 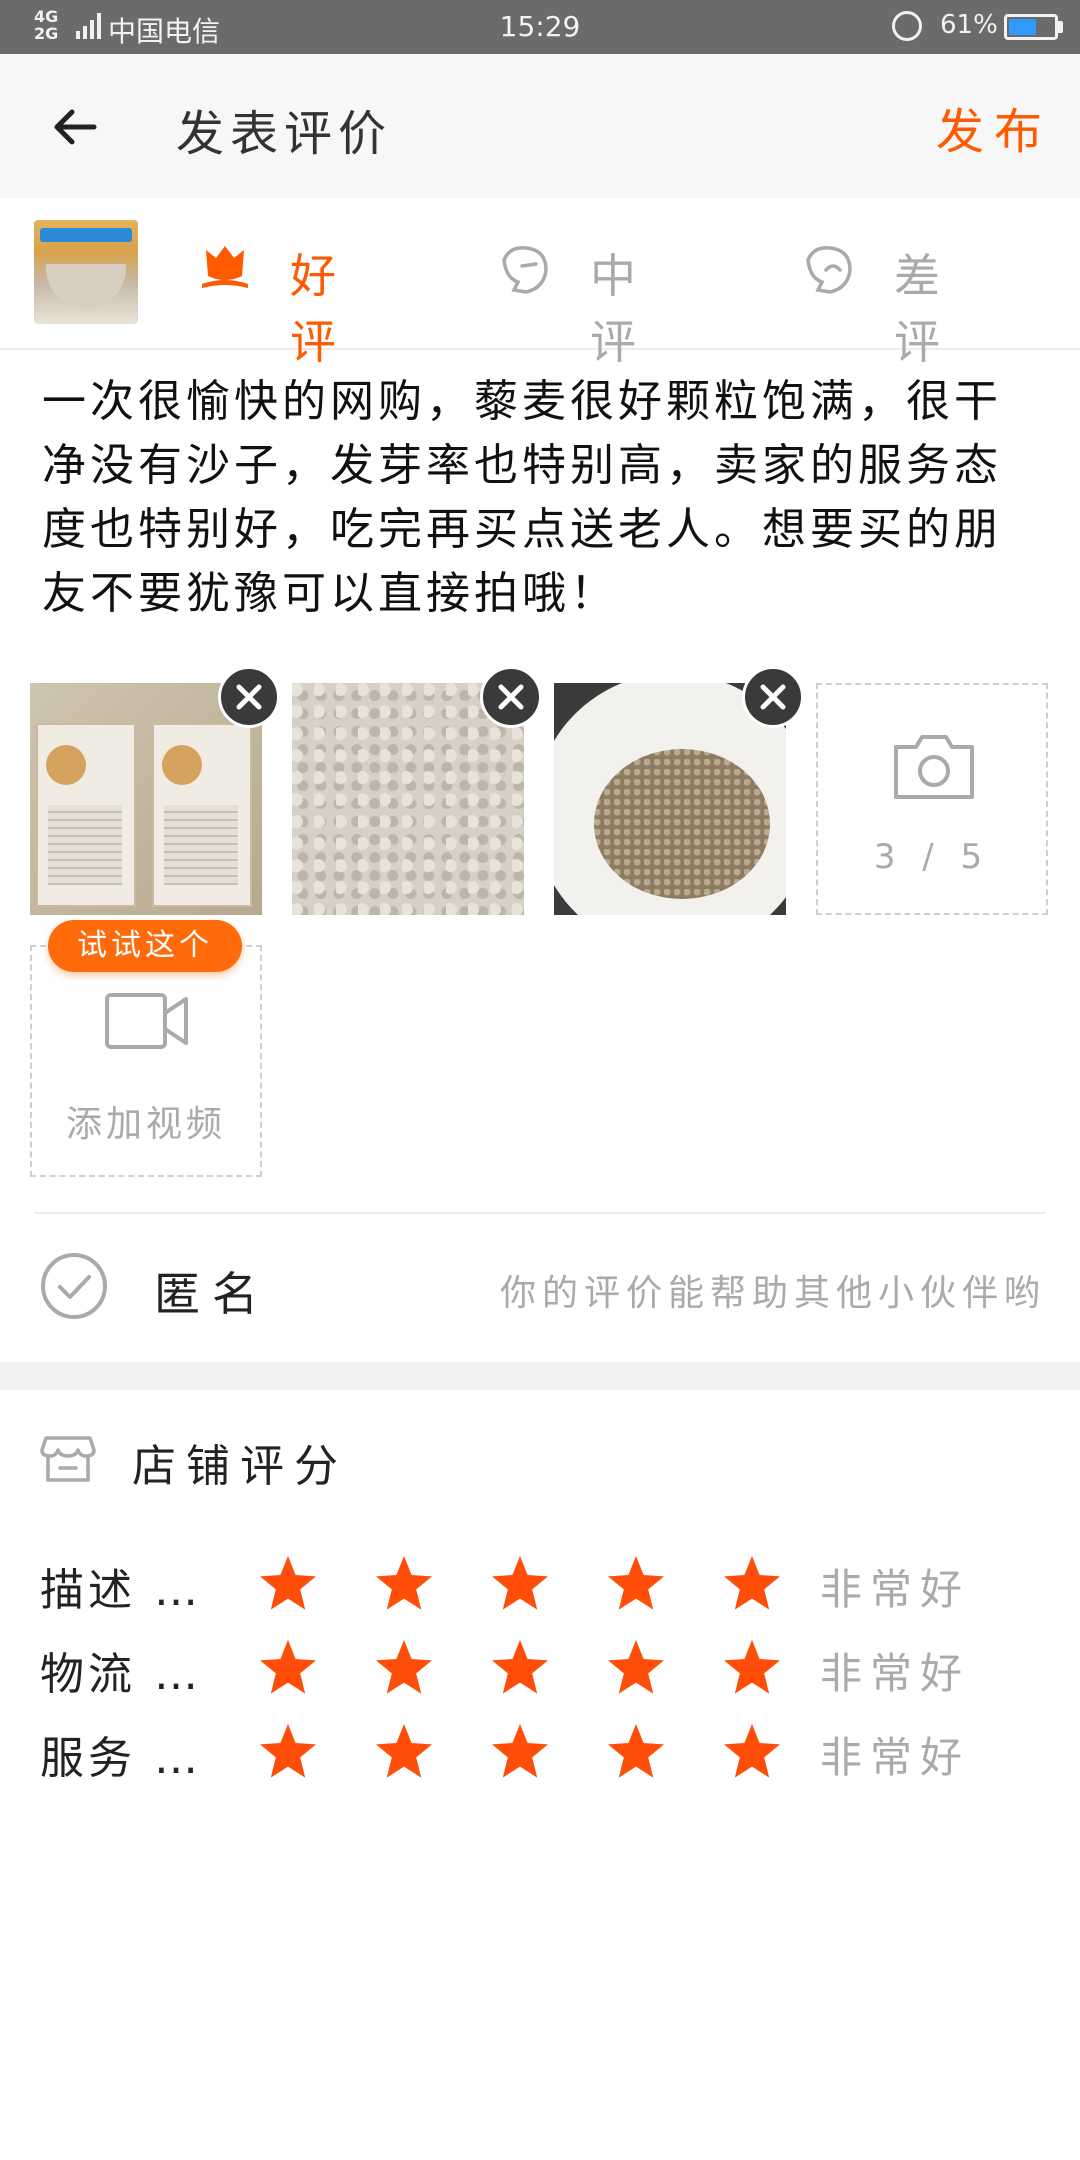 What do you see at coordinates (86, 272) in the screenshot?
I see `product-thumbnail` at bounding box center [86, 272].